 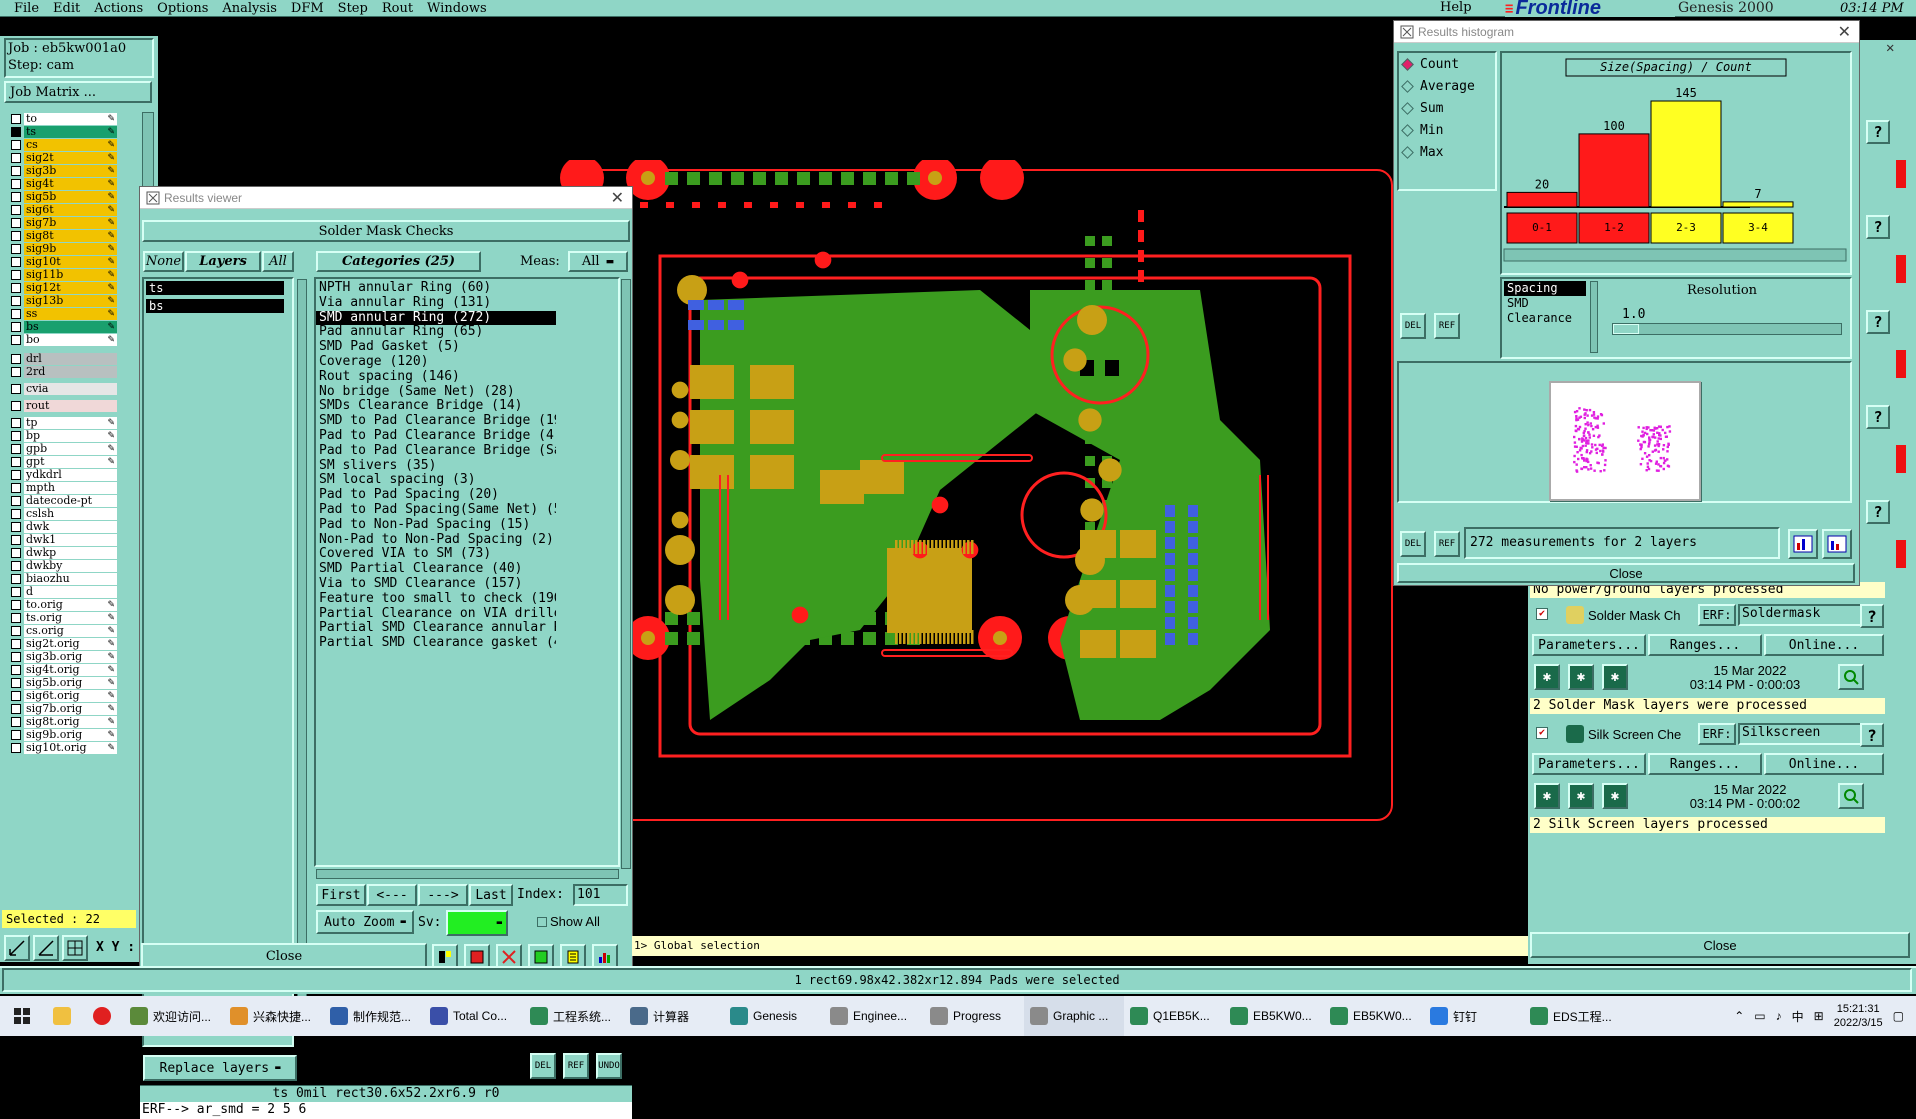 I want to click on menu-help: Help, so click(x=1456, y=7).